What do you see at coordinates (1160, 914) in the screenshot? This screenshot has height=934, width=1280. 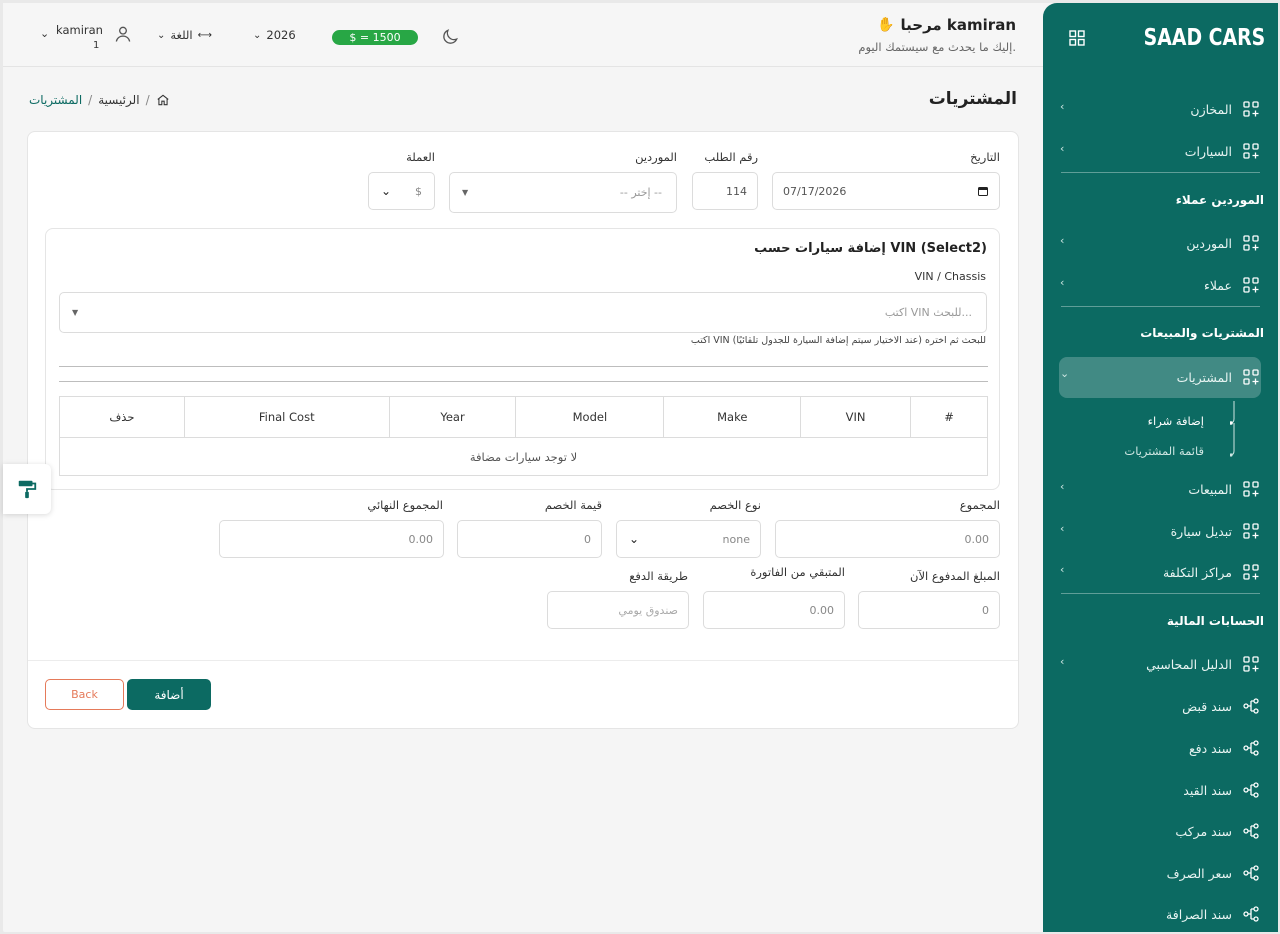 I see `sidebar-item-exchange-voucher: سند الصرافة` at bounding box center [1160, 914].